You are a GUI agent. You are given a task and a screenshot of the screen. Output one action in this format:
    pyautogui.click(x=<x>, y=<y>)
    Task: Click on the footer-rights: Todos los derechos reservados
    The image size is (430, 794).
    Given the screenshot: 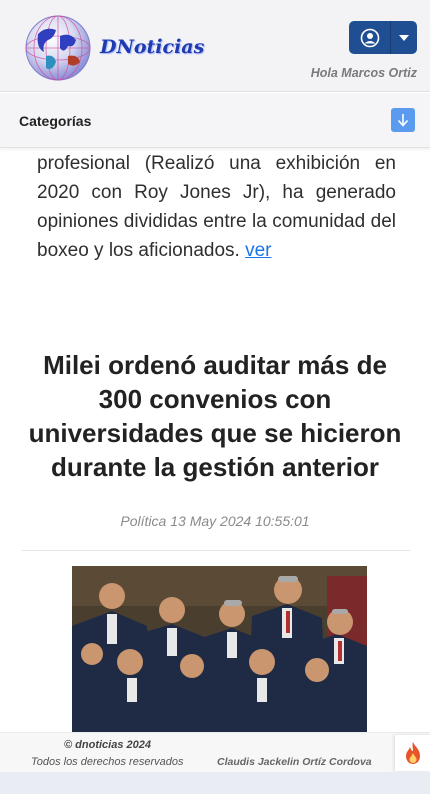 What is the action you would take?
    pyautogui.click(x=107, y=762)
    